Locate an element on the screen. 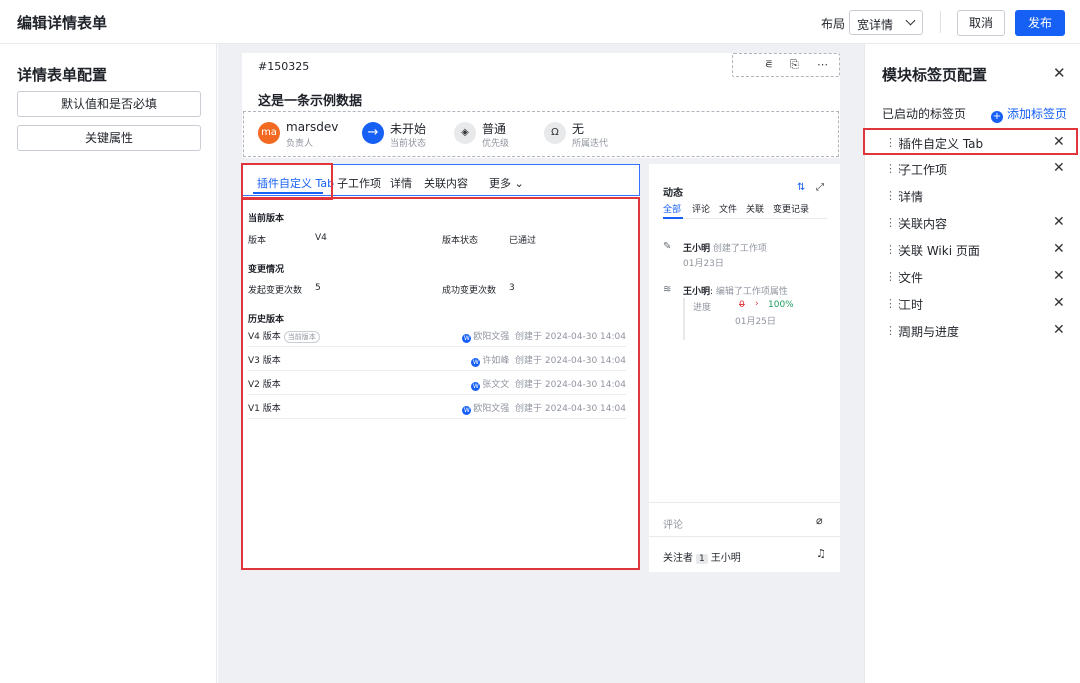  version-name: V4 版本 当前版本 is located at coordinates (284, 336).